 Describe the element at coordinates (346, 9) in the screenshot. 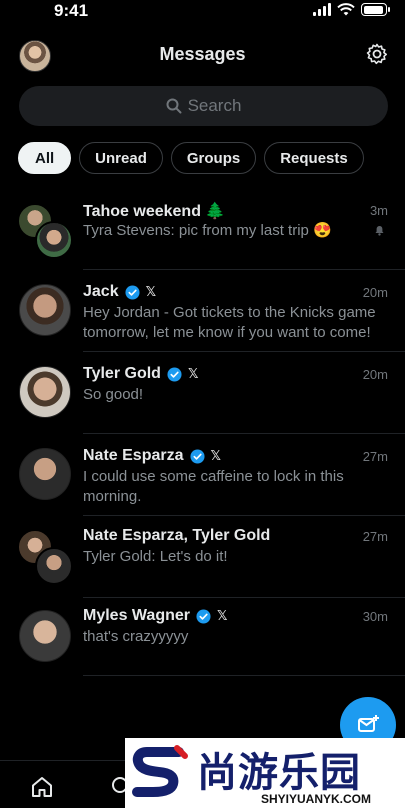

I see `wifi-icon` at that location.